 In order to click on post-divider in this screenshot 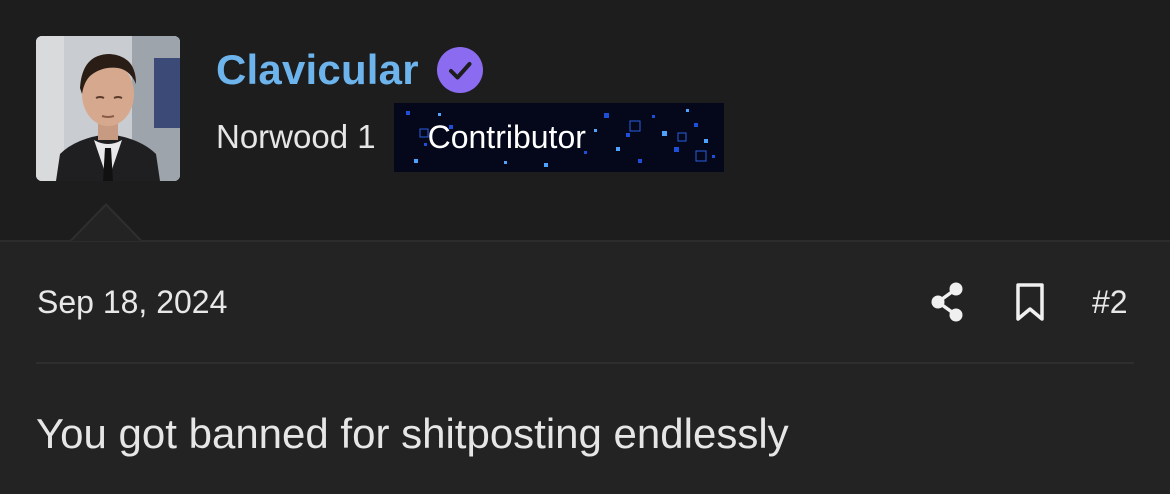, I will do `click(585, 363)`.